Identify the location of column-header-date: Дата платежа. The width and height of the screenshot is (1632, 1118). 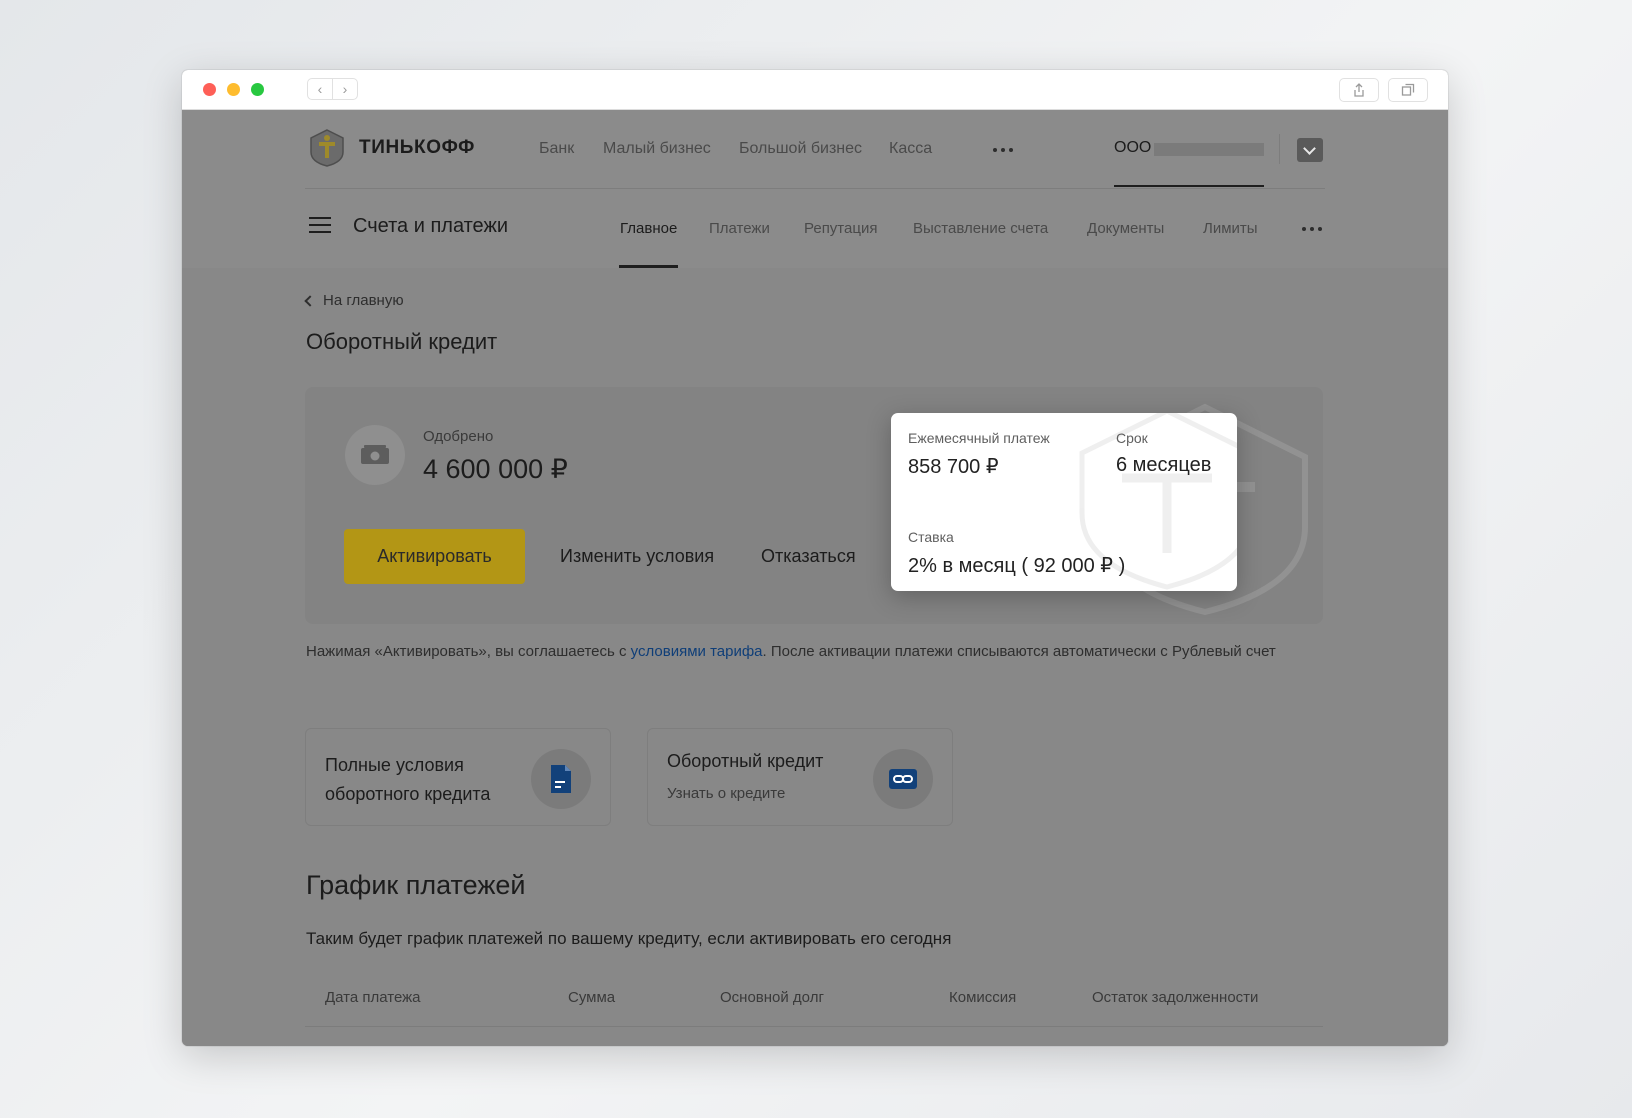
(373, 997).